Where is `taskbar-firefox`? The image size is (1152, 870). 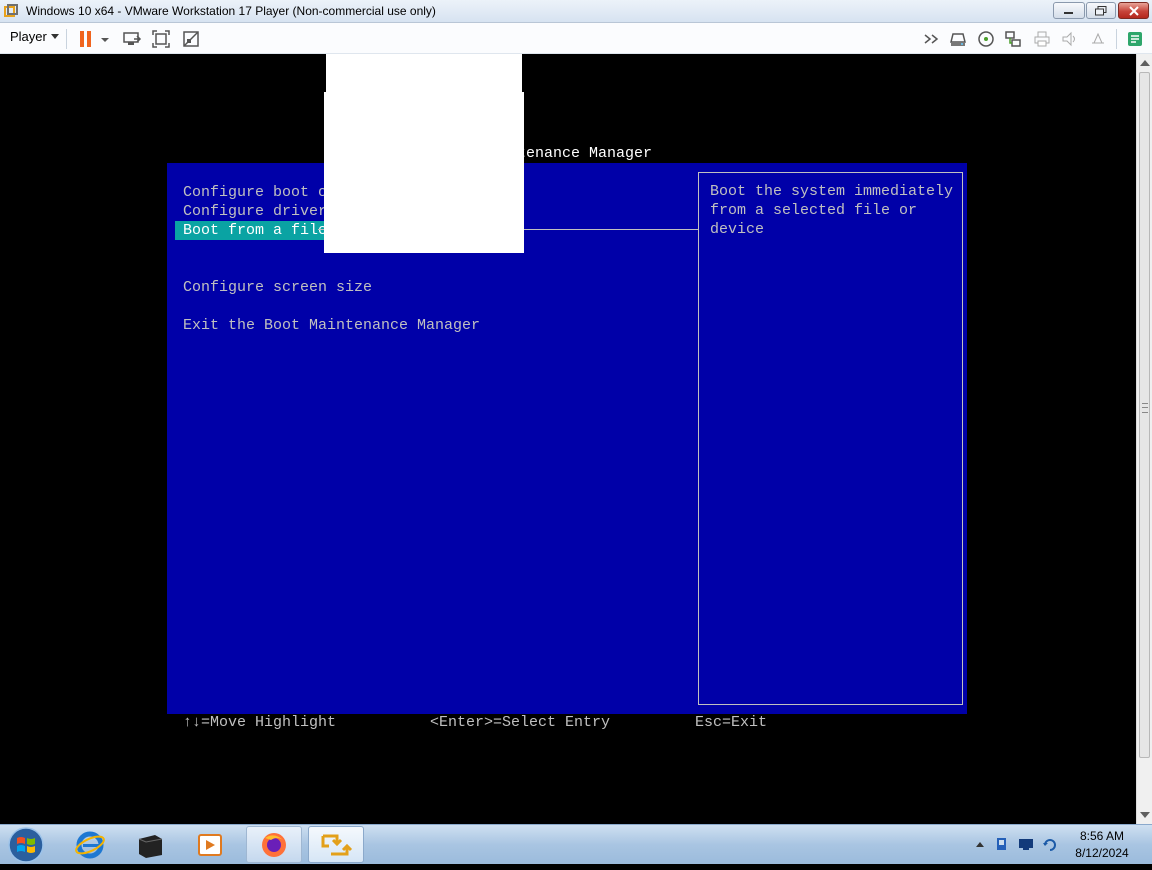 taskbar-firefox is located at coordinates (274, 844).